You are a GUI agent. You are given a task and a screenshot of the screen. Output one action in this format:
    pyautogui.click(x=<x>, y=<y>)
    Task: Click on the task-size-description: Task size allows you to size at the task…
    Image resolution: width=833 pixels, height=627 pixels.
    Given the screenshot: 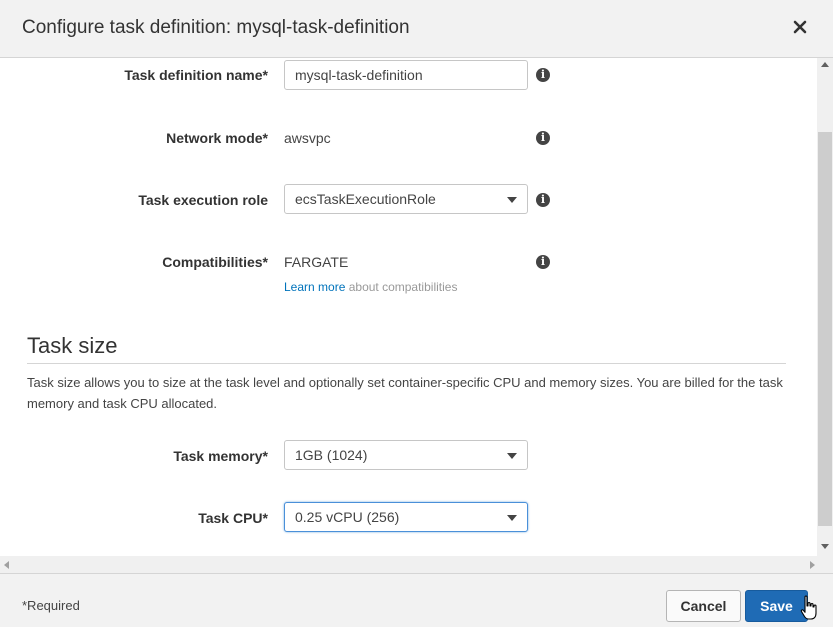 What is the action you would take?
    pyautogui.click(x=405, y=393)
    